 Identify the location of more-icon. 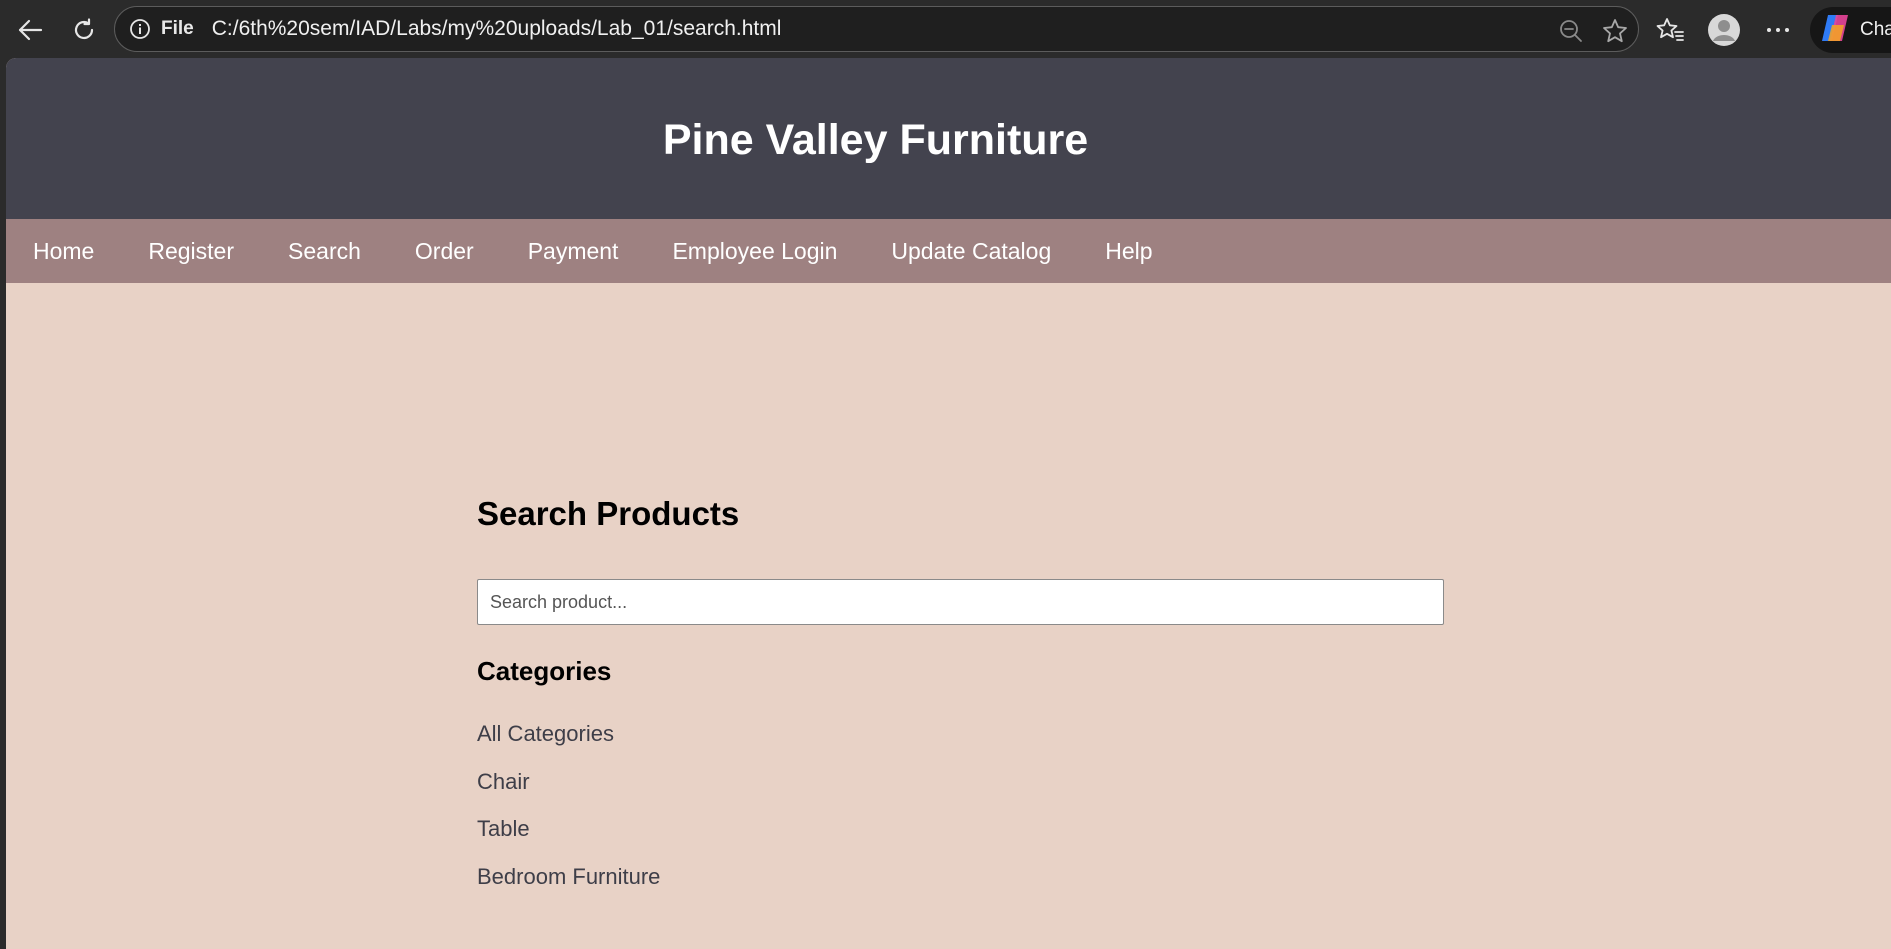
(1778, 30).